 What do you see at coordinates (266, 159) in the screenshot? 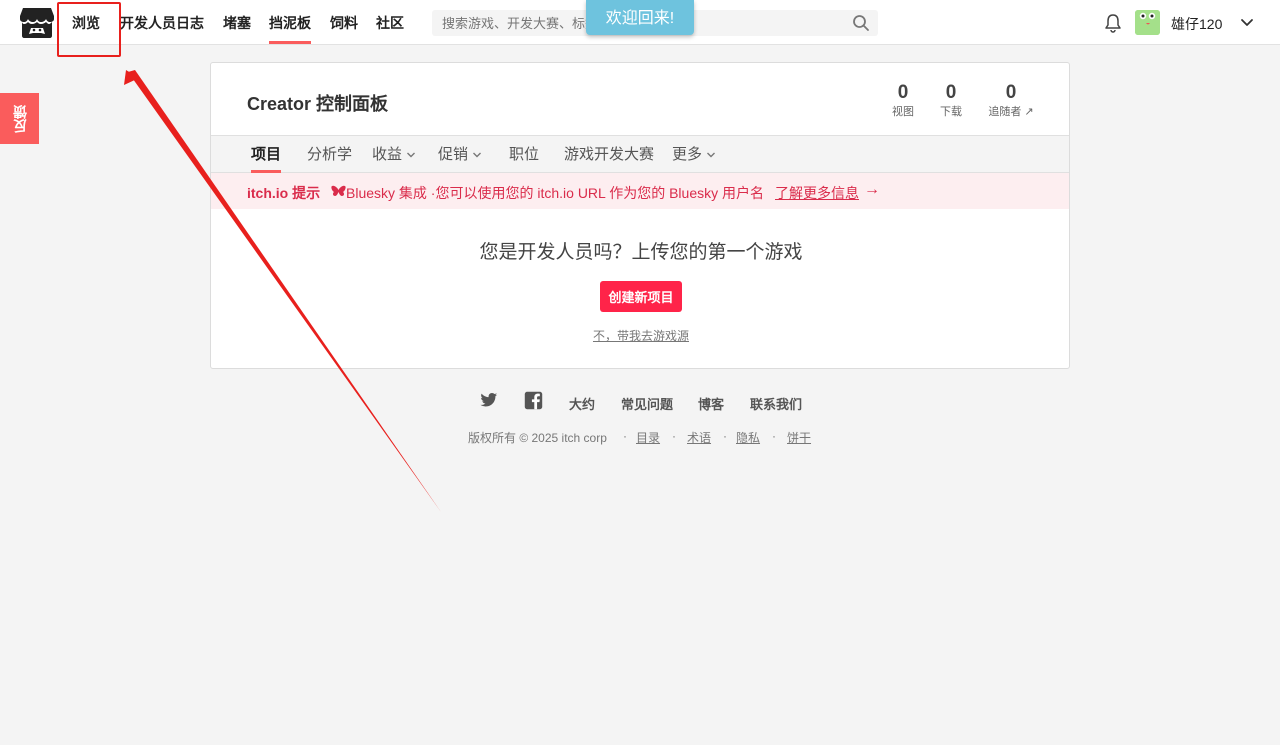
I see `tab-projects: 项目` at bounding box center [266, 159].